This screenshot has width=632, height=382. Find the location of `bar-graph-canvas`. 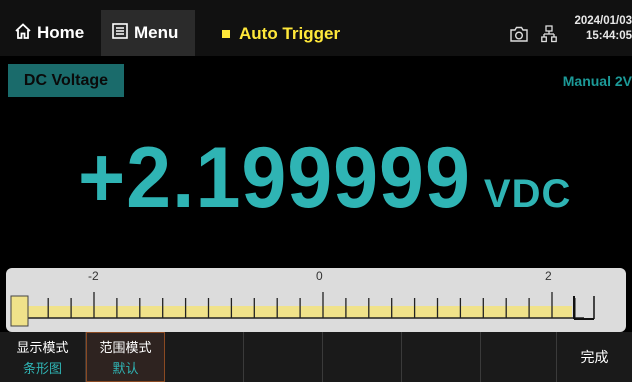

bar-graph-canvas is located at coordinates (302, 309).